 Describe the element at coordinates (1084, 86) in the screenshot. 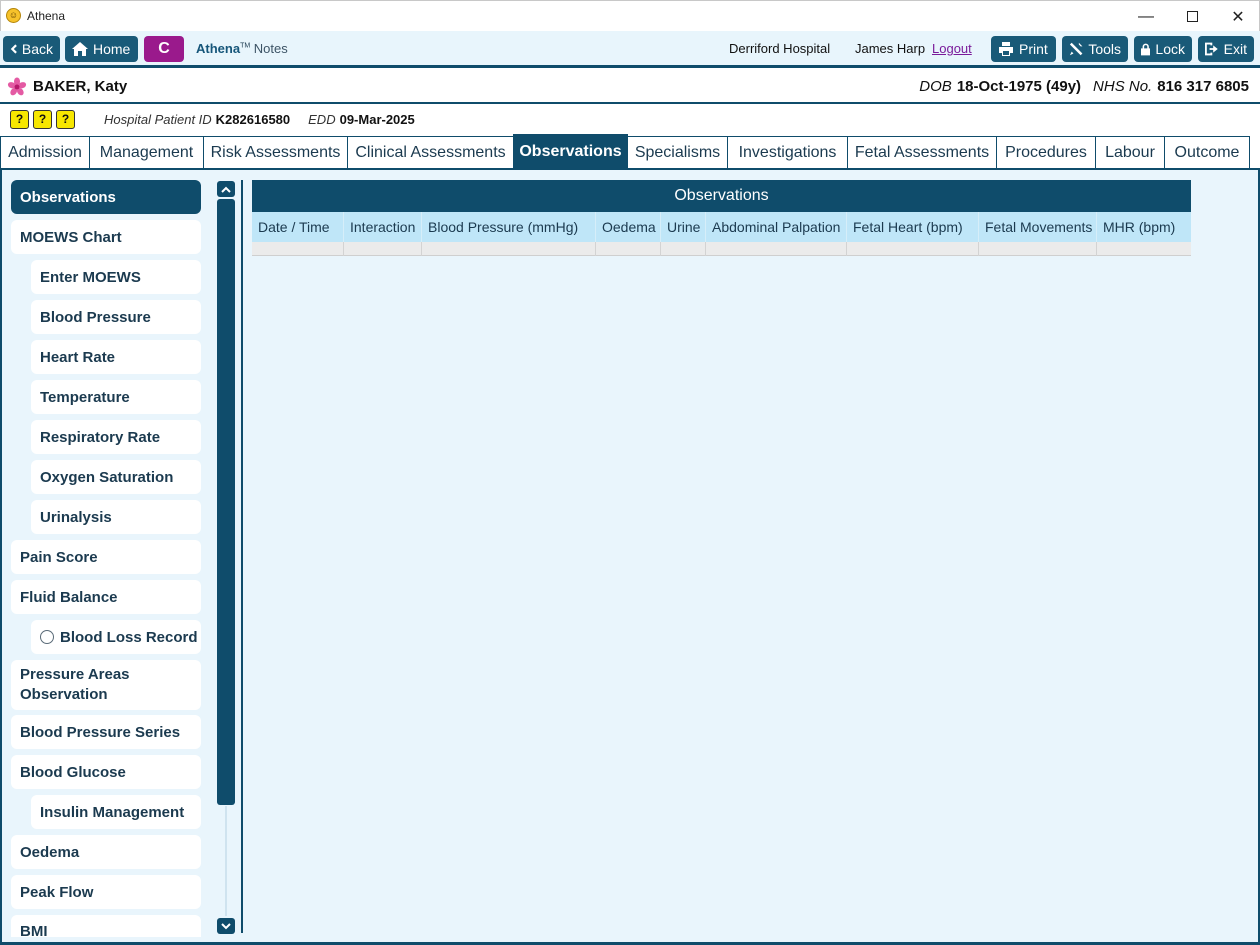

I see `patient-identifiers: DOB 18-Oct-1975 (49y) NHS No. 816 317 6805` at that location.